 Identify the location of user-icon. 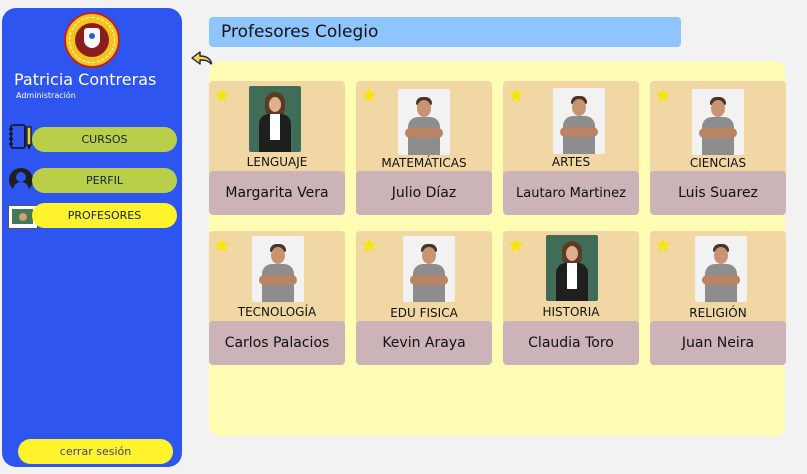
(21, 180).